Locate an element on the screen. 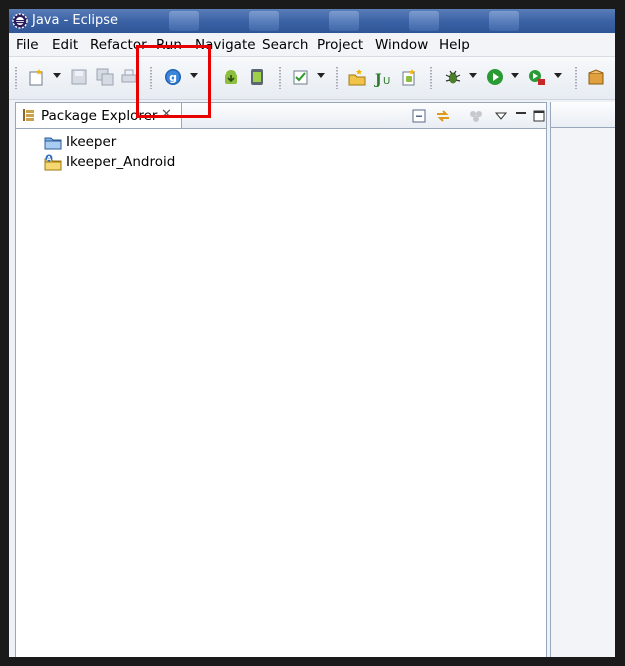 The image size is (625, 666). new-wizard-icon is located at coordinates (37, 77).